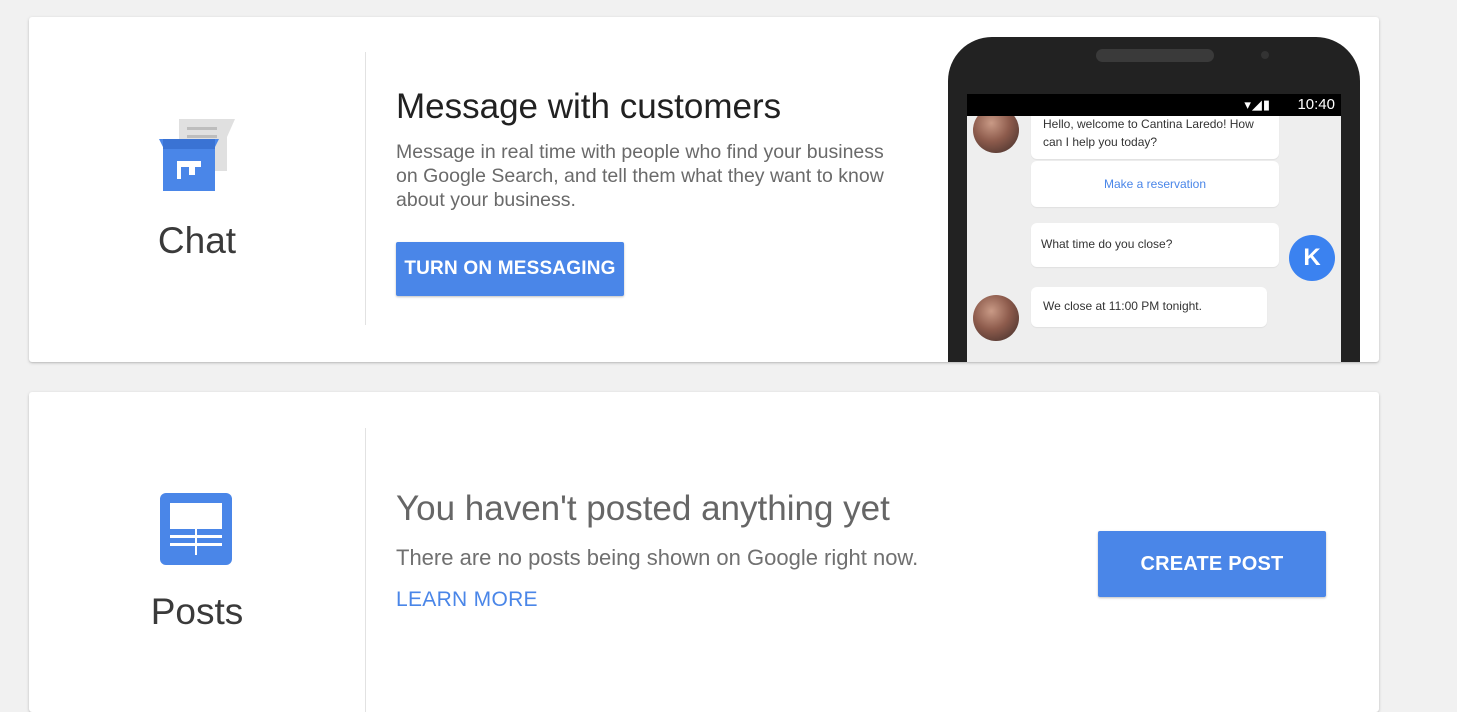 The width and height of the screenshot is (1457, 712). Describe the element at coordinates (197, 155) in the screenshot. I see `chat-store-icon` at that location.